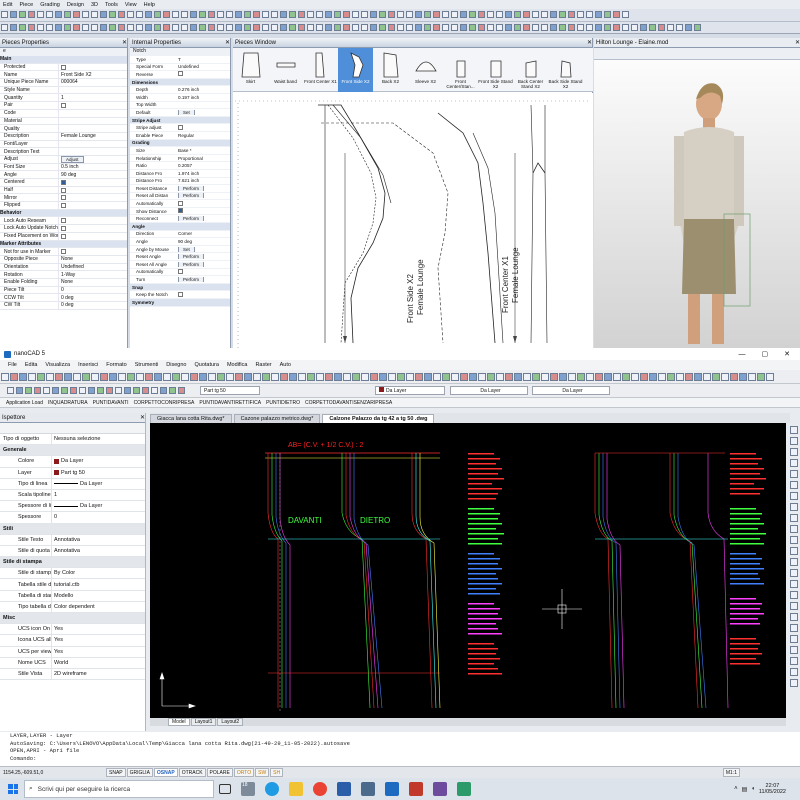  Describe the element at coordinates (203, 173) in the screenshot. I see `property-value: 1.974 inch` at that location.